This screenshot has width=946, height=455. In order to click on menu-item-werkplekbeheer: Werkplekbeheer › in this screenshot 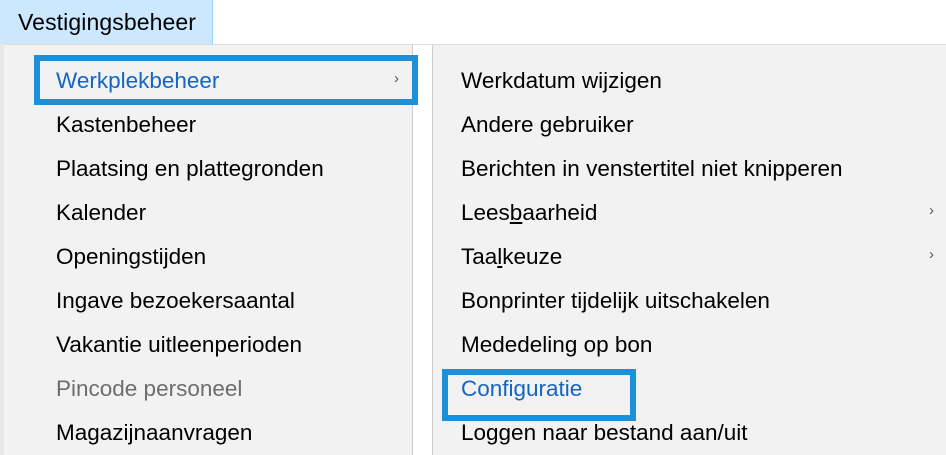, I will do `click(208, 81)`.